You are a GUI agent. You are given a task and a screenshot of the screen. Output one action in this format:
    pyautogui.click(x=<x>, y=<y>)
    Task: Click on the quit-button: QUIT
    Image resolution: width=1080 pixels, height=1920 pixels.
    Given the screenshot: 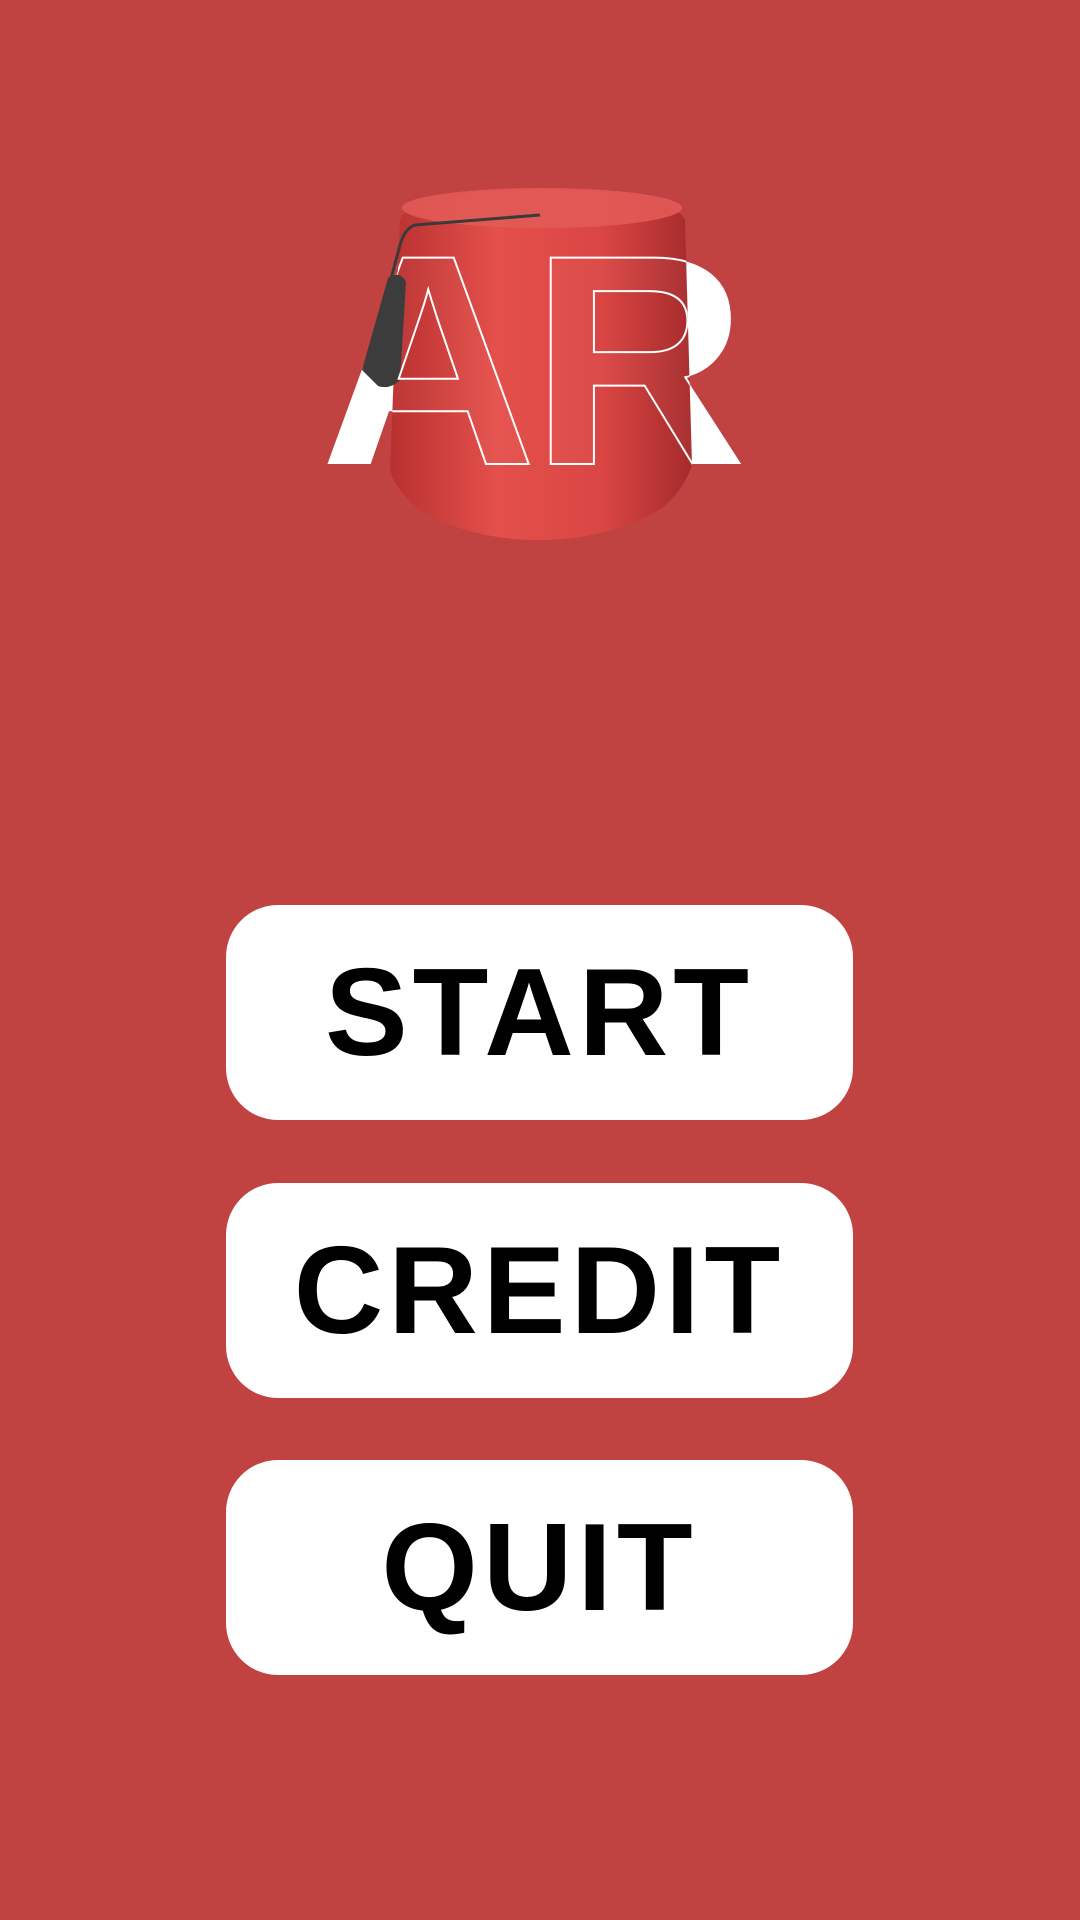 What is the action you would take?
    pyautogui.click(x=539, y=1567)
    